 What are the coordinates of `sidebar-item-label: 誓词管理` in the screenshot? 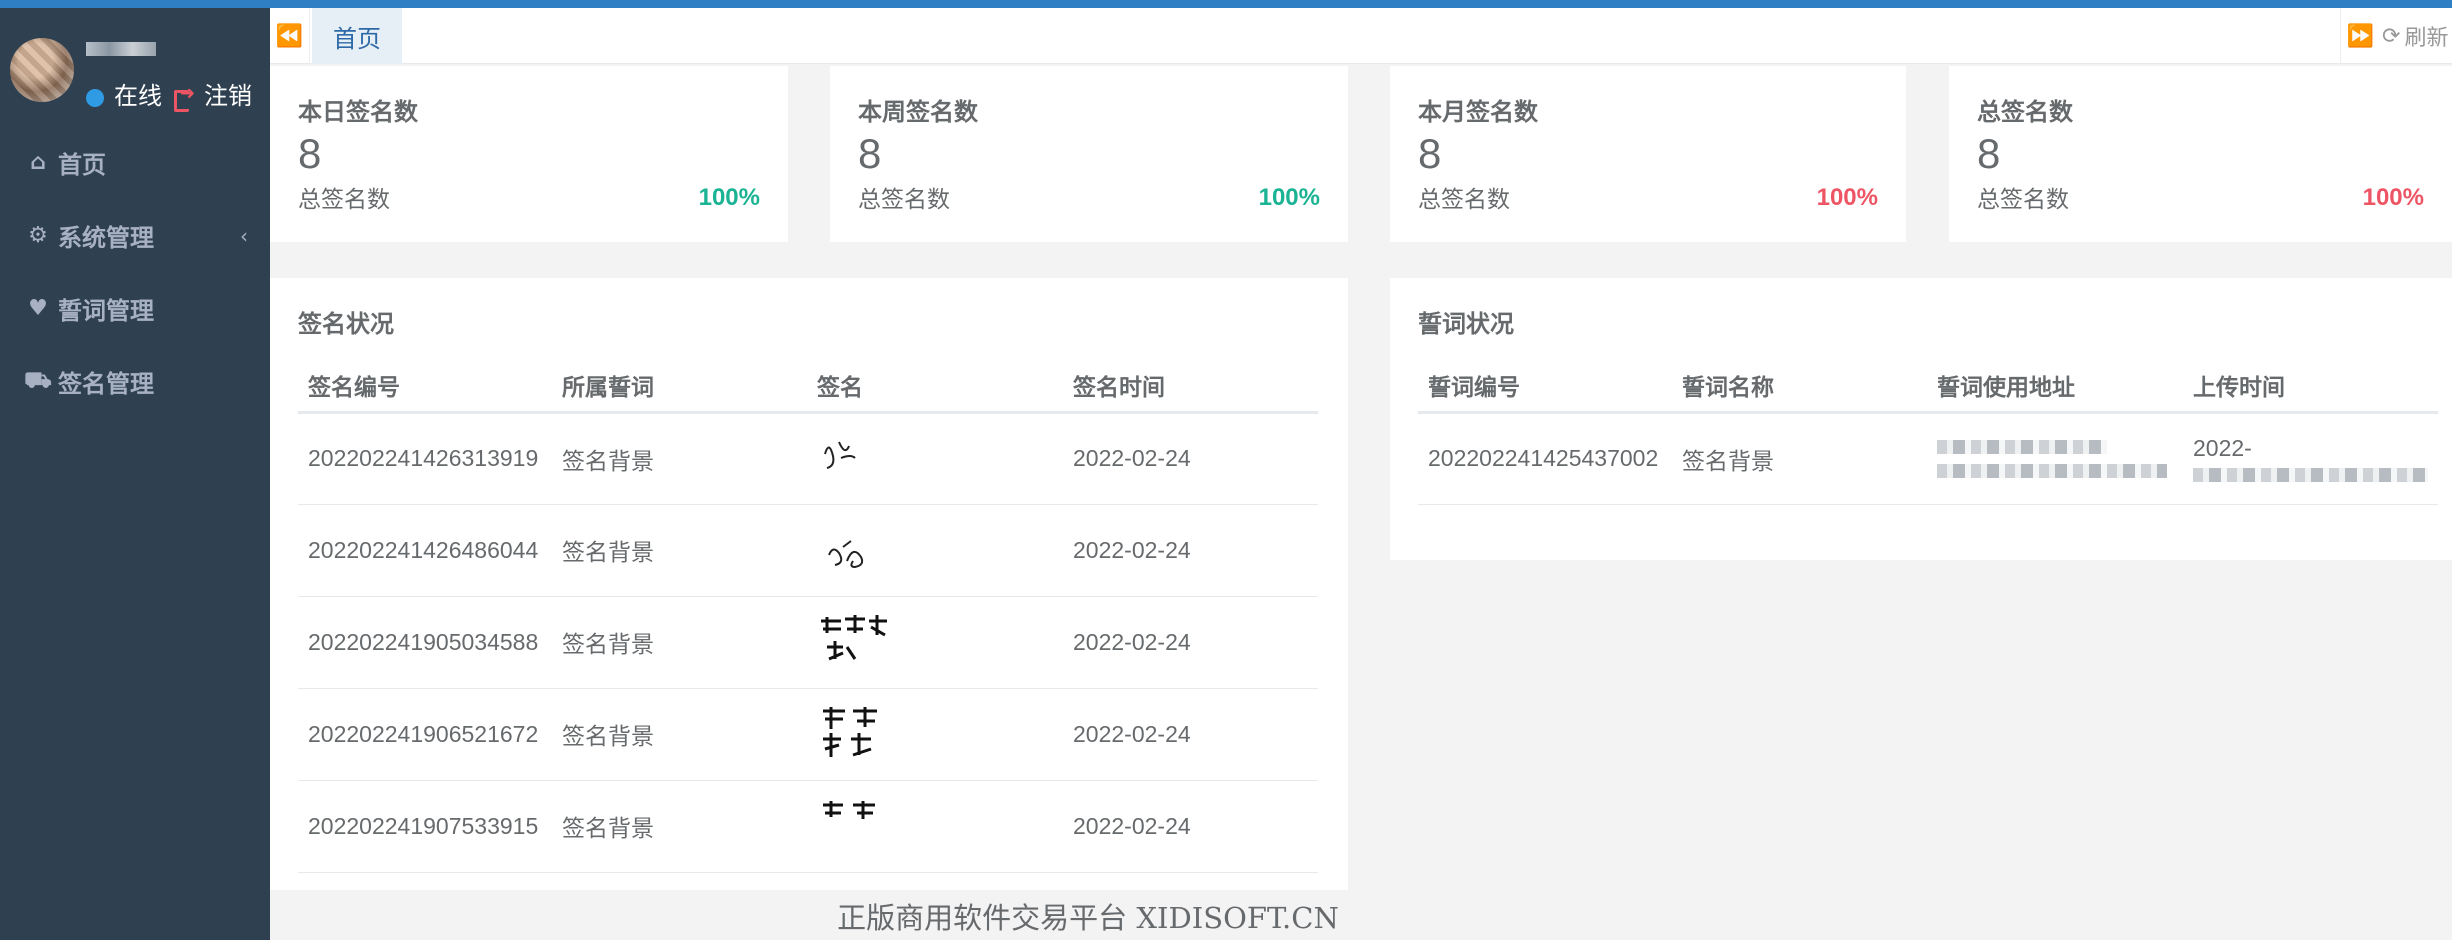 It's located at (106, 311).